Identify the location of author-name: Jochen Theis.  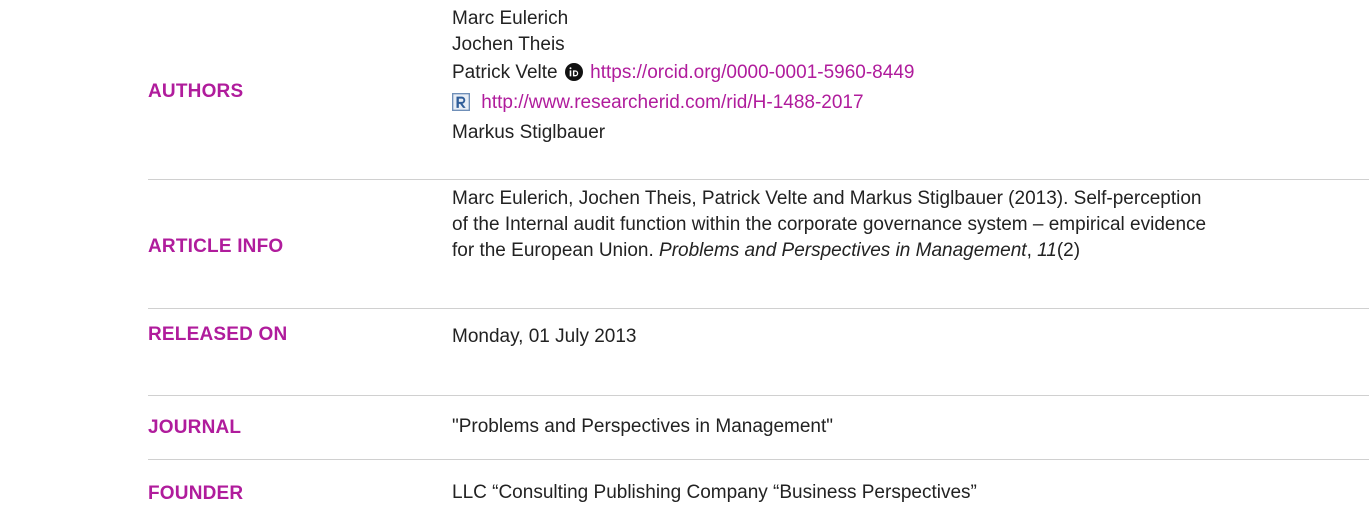
(508, 44).